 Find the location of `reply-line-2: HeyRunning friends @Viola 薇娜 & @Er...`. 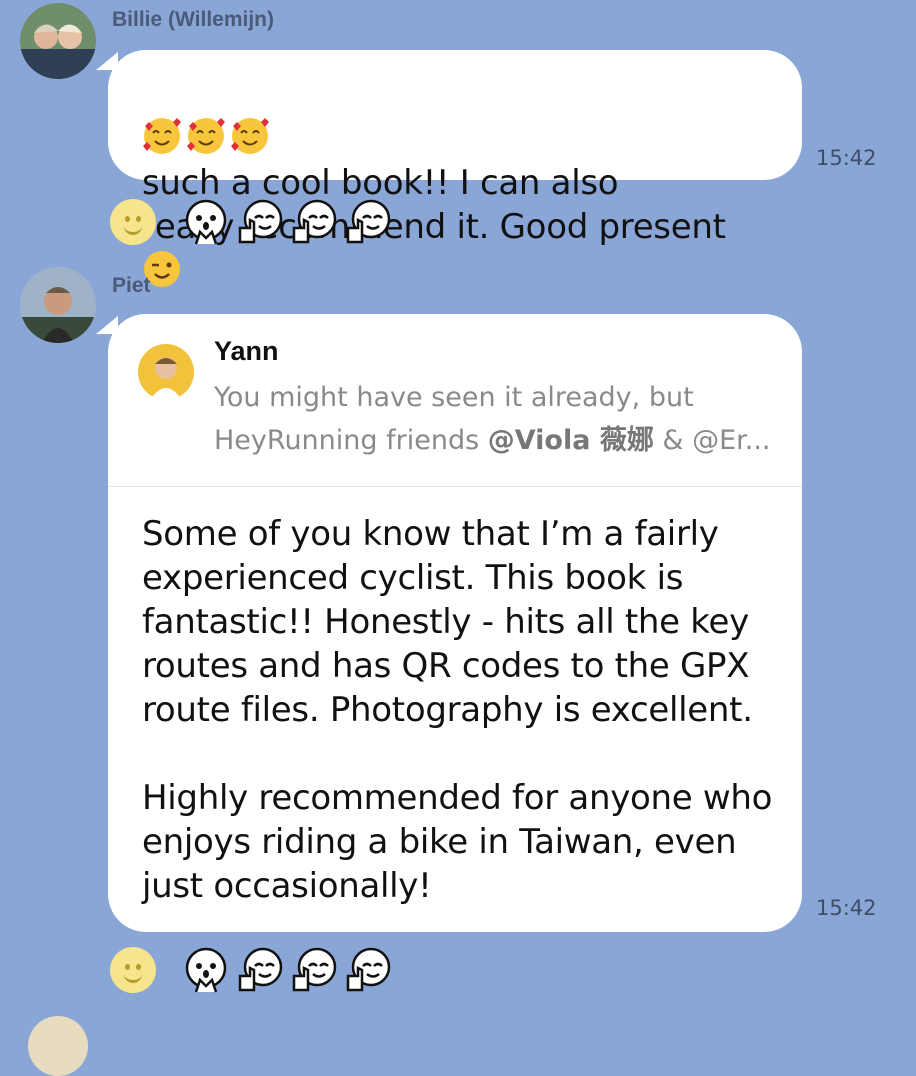

reply-line-2: HeyRunning friends @Viola 薇娜 & @Er... is located at coordinates (492, 440).